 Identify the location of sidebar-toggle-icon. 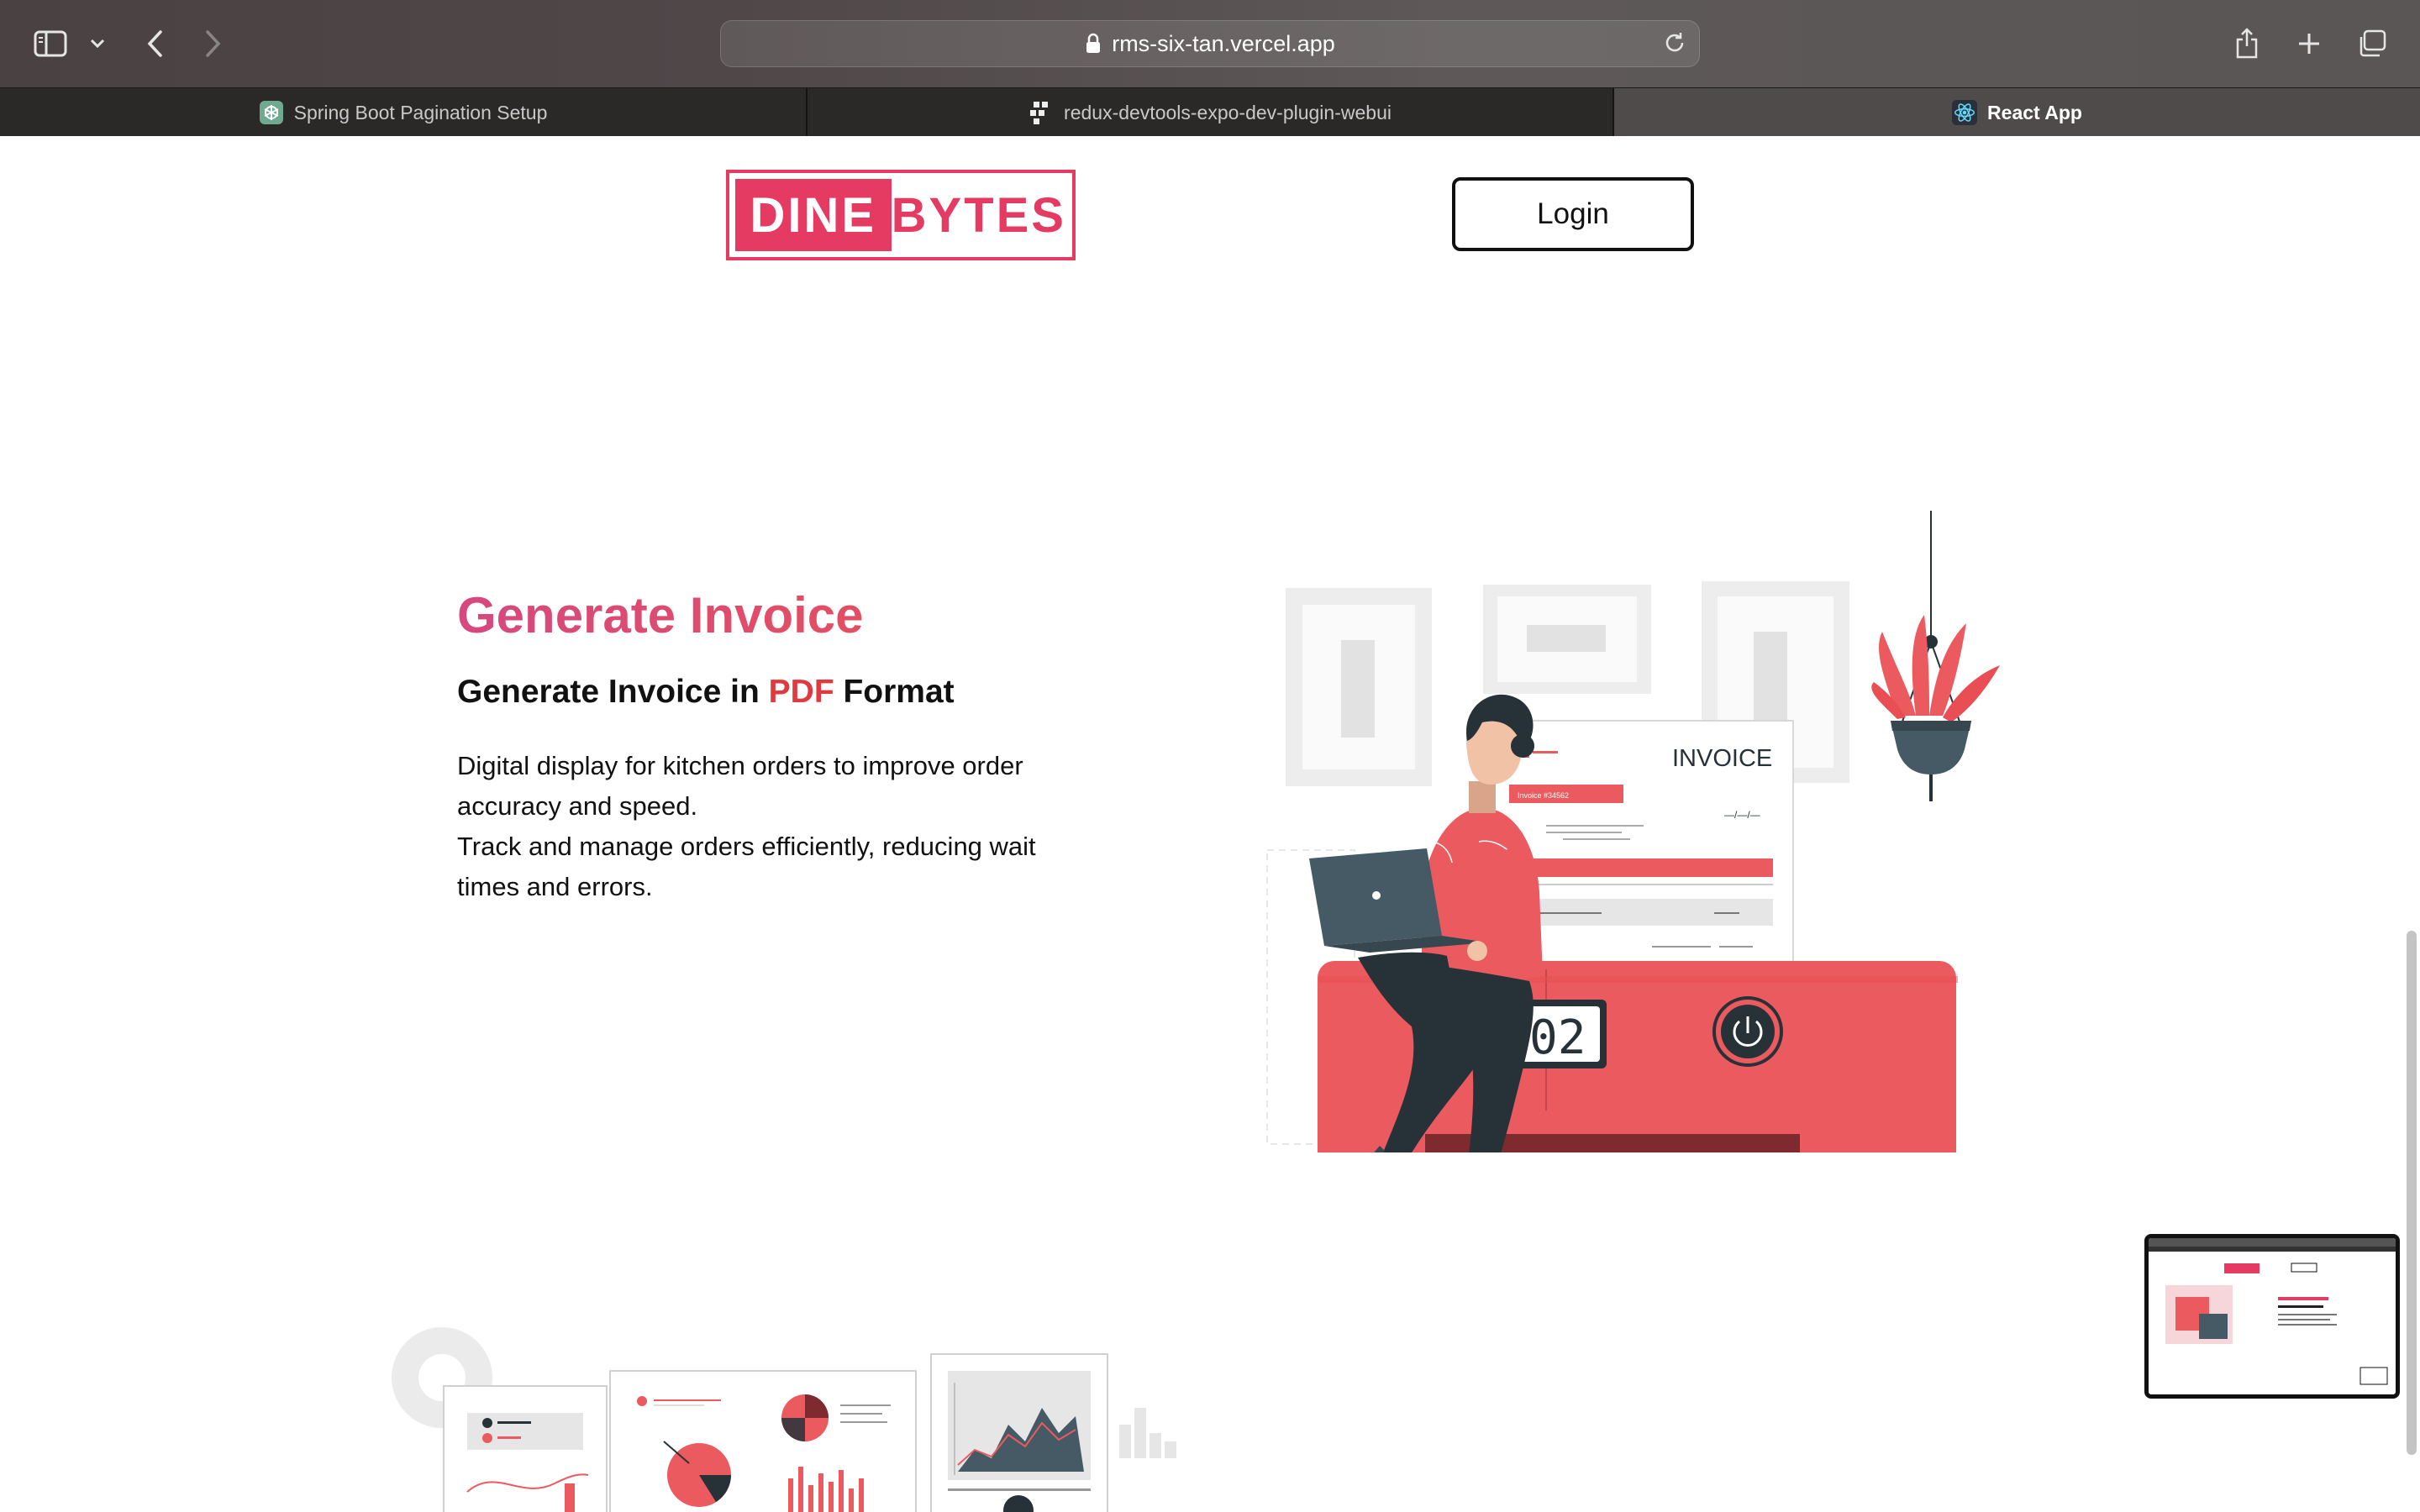
(51, 43).